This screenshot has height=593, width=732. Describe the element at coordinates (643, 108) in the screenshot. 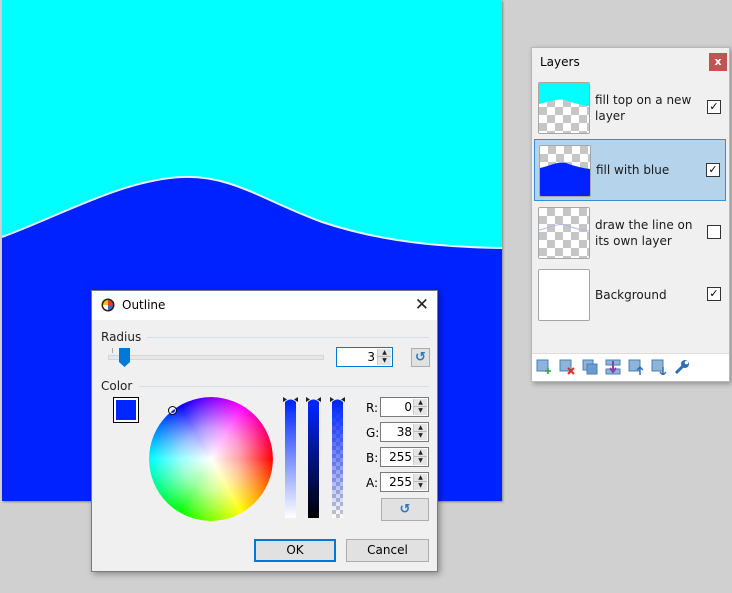

I see `layer-name: fill top on a new layer` at that location.